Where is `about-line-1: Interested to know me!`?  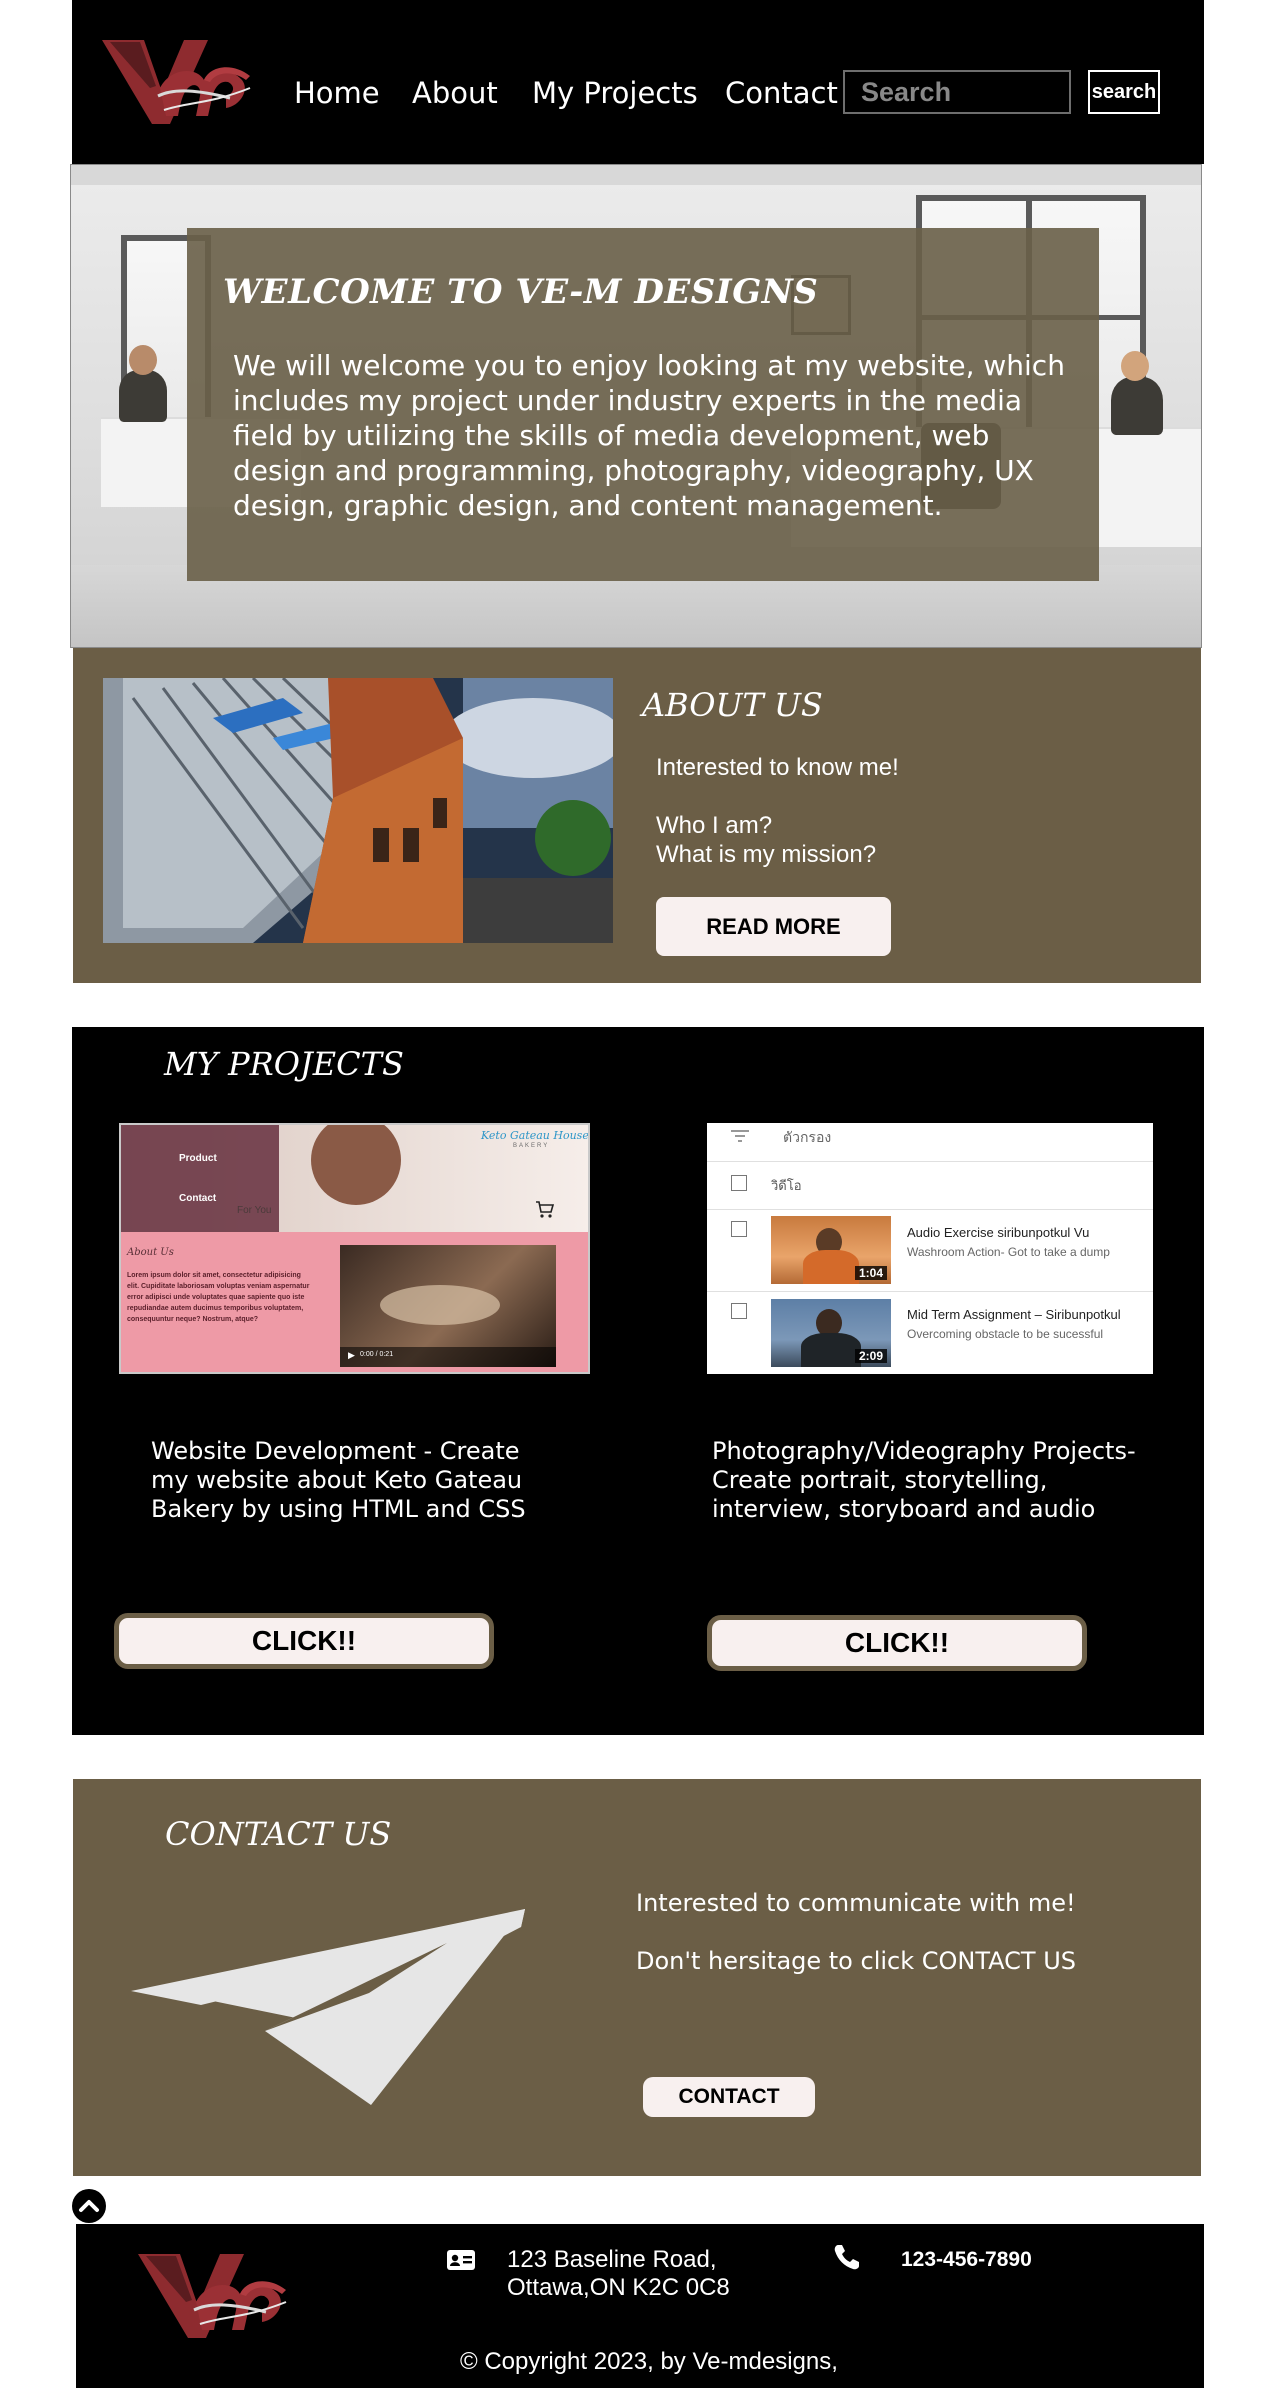 about-line-1: Interested to know me! is located at coordinates (777, 767).